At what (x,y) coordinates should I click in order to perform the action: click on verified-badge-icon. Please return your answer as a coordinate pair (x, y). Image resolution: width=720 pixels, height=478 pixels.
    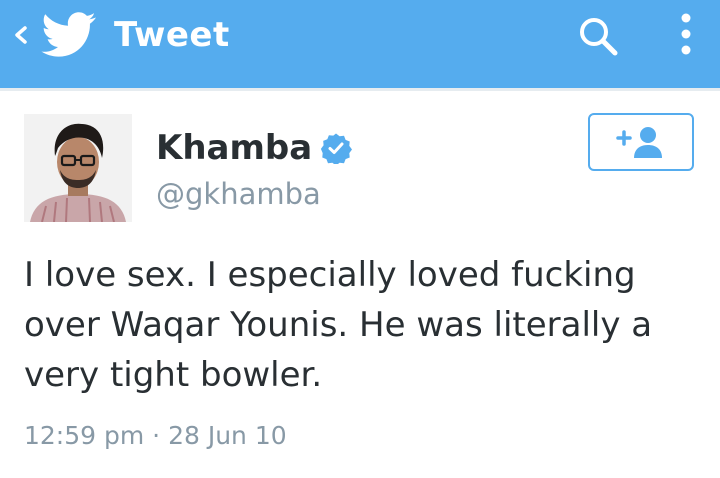
    Looking at the image, I should click on (337, 148).